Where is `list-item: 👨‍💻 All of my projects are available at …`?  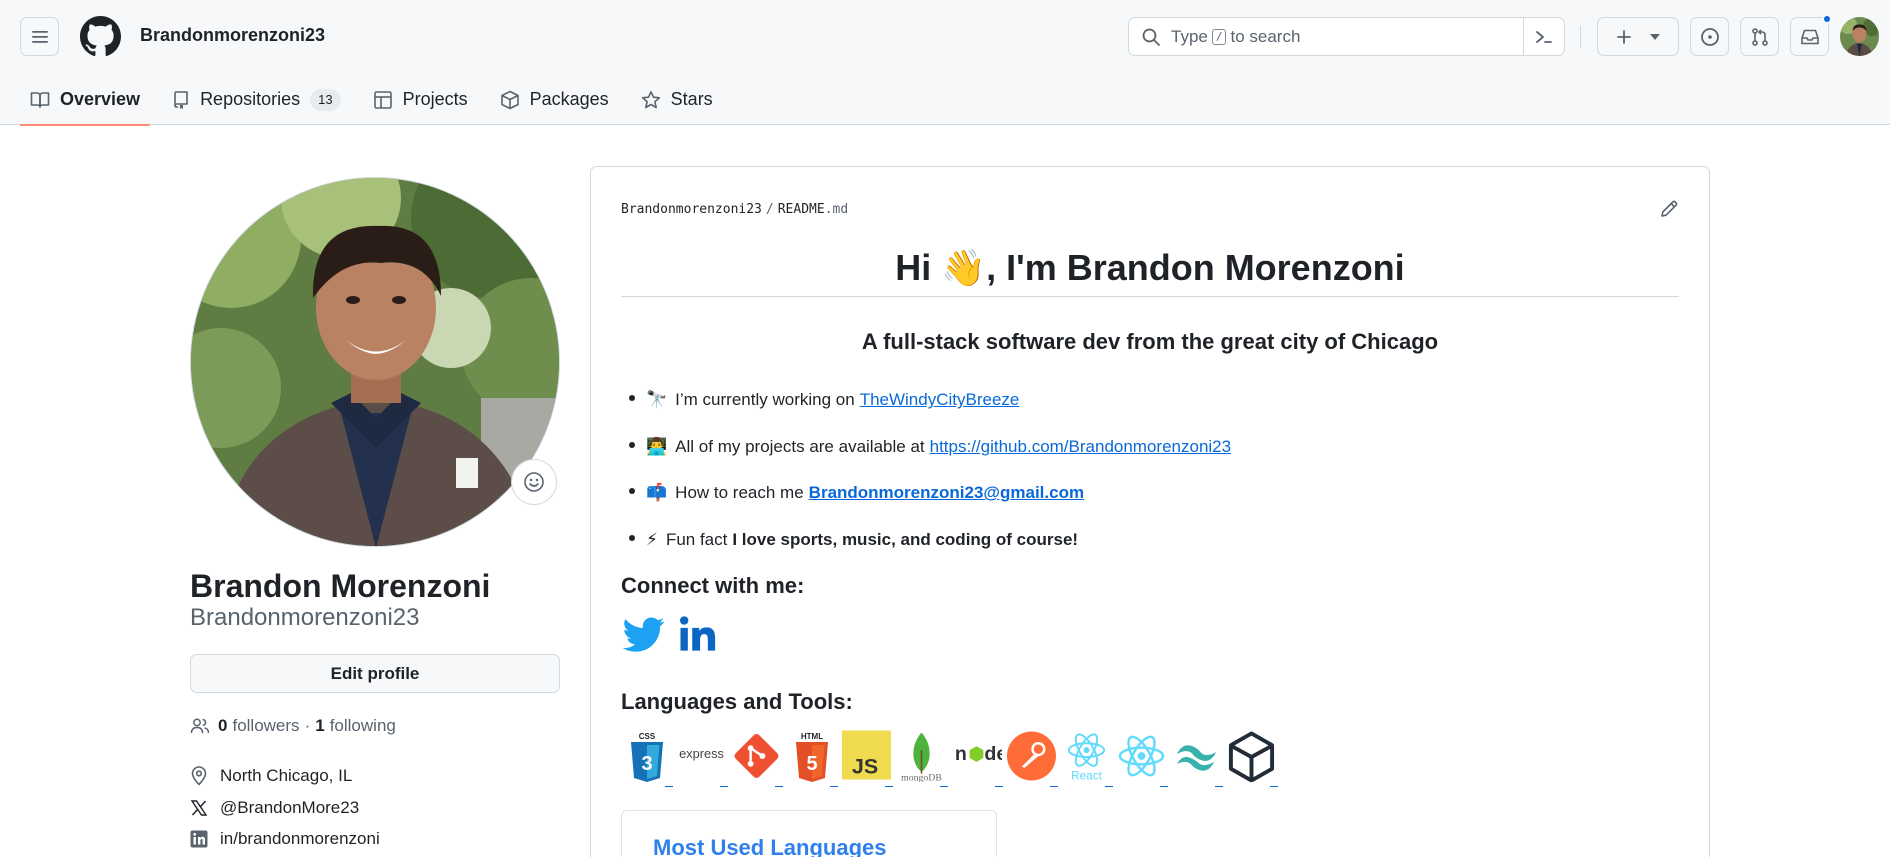
list-item: 👨‍💻 All of my projects are available at … is located at coordinates (929, 447).